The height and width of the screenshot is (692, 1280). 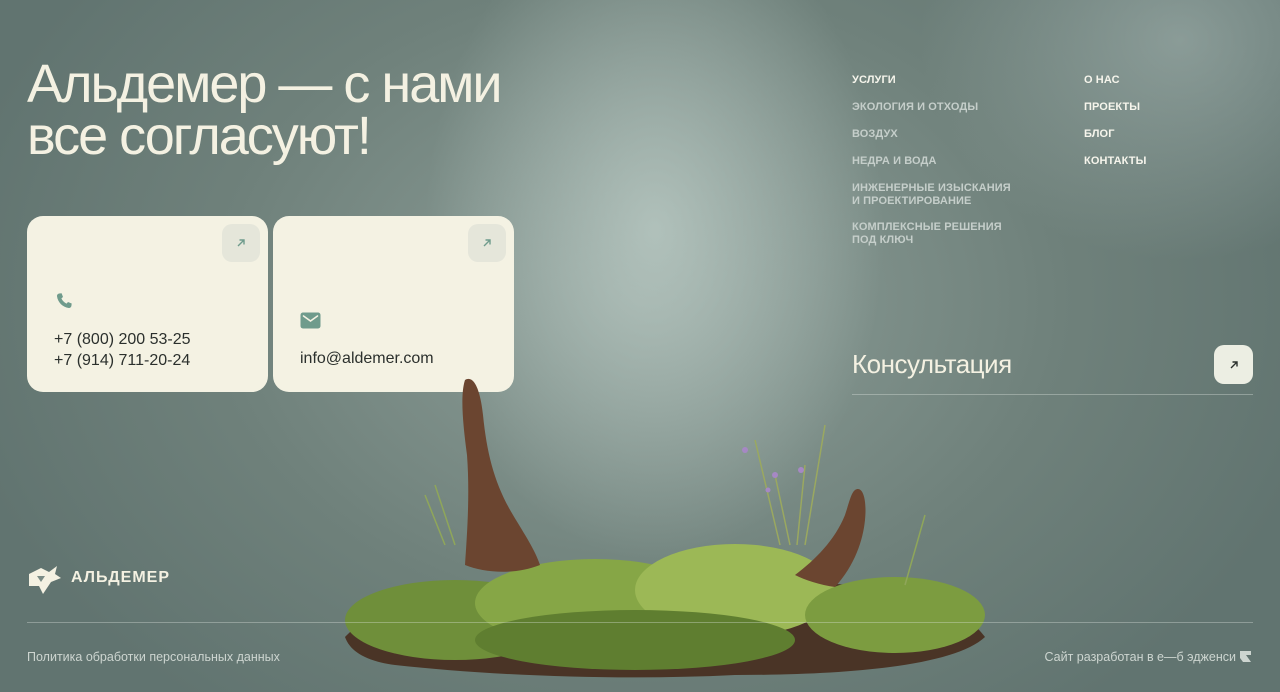 I want to click on footer-divider, so click(x=640, y=622).